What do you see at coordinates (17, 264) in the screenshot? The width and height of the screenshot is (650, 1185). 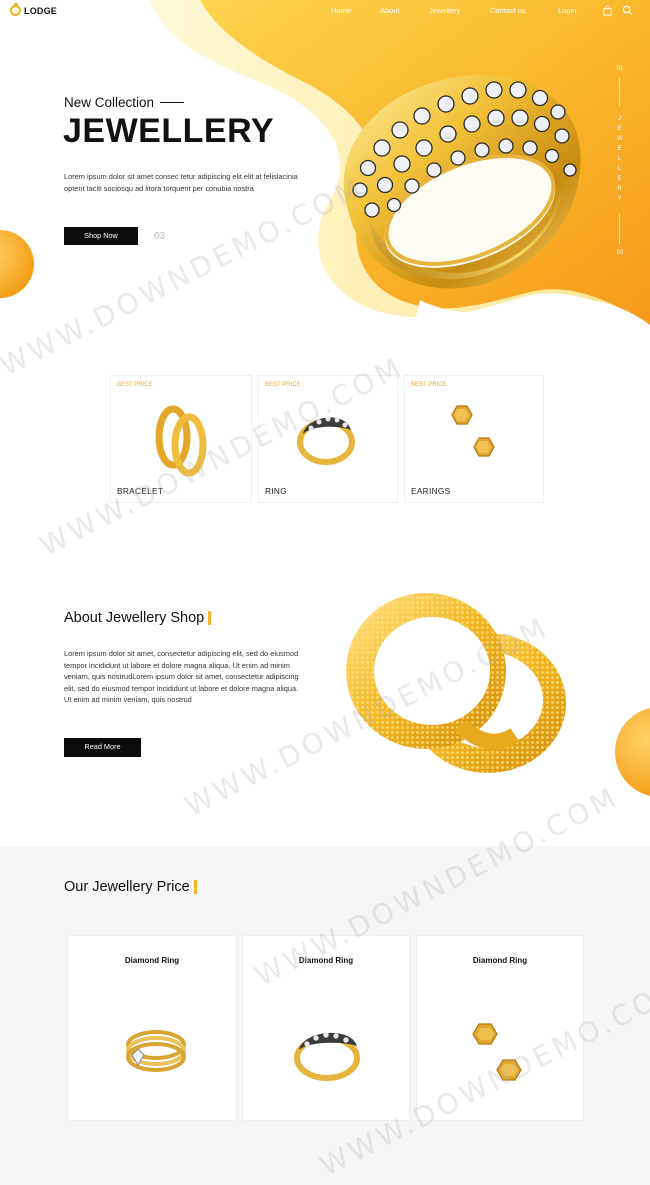 I see `decorative-orb-left` at bounding box center [17, 264].